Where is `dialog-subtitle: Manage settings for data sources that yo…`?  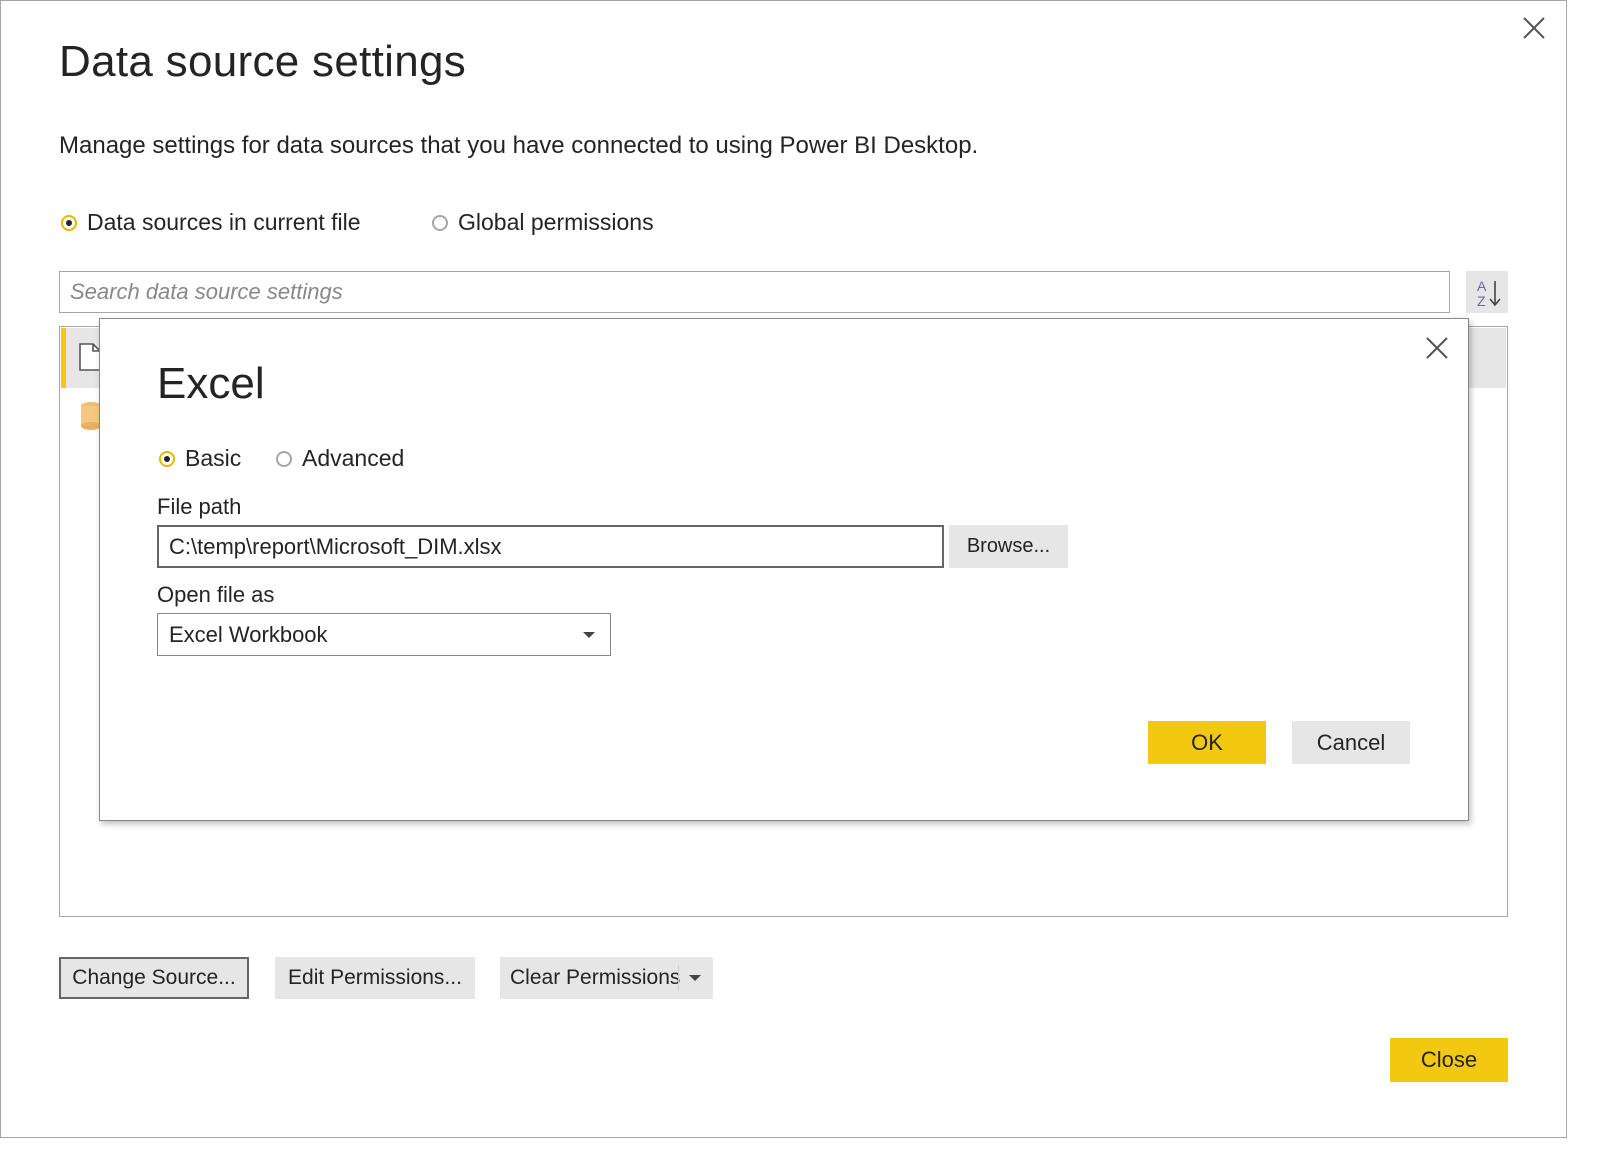
dialog-subtitle: Manage settings for data sources that yo… is located at coordinates (519, 145).